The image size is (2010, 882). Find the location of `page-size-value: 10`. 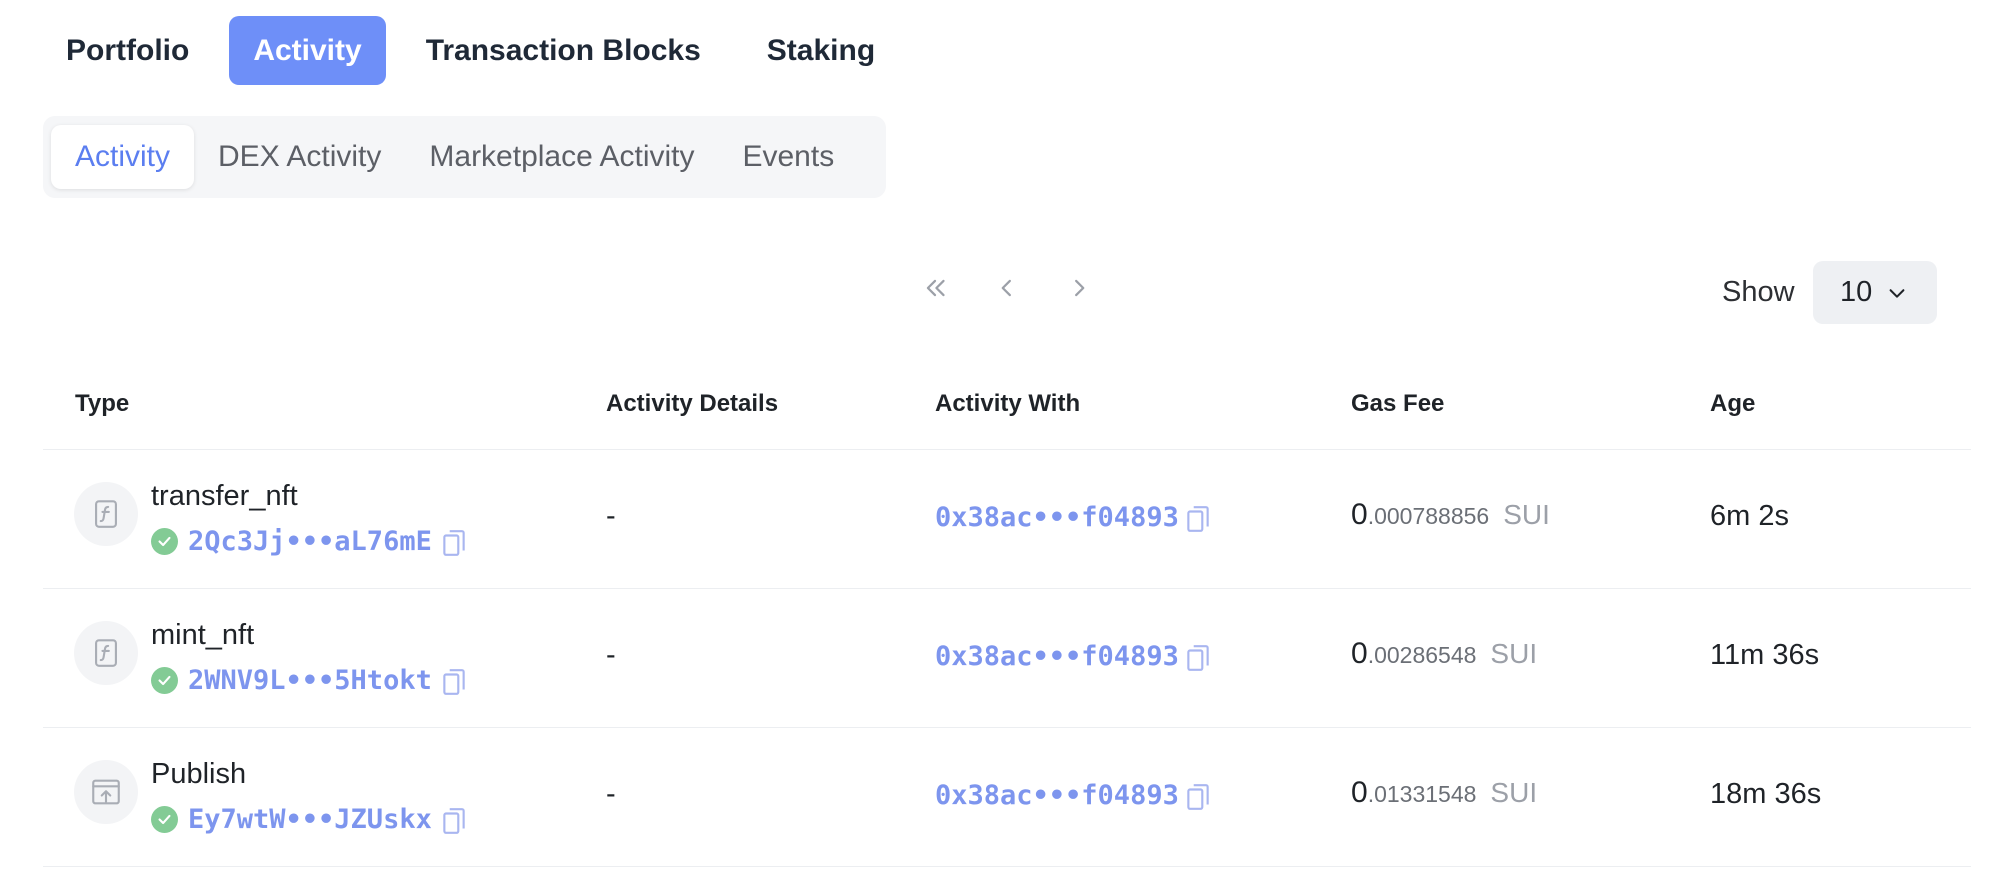

page-size-value: 10 is located at coordinates (1856, 292).